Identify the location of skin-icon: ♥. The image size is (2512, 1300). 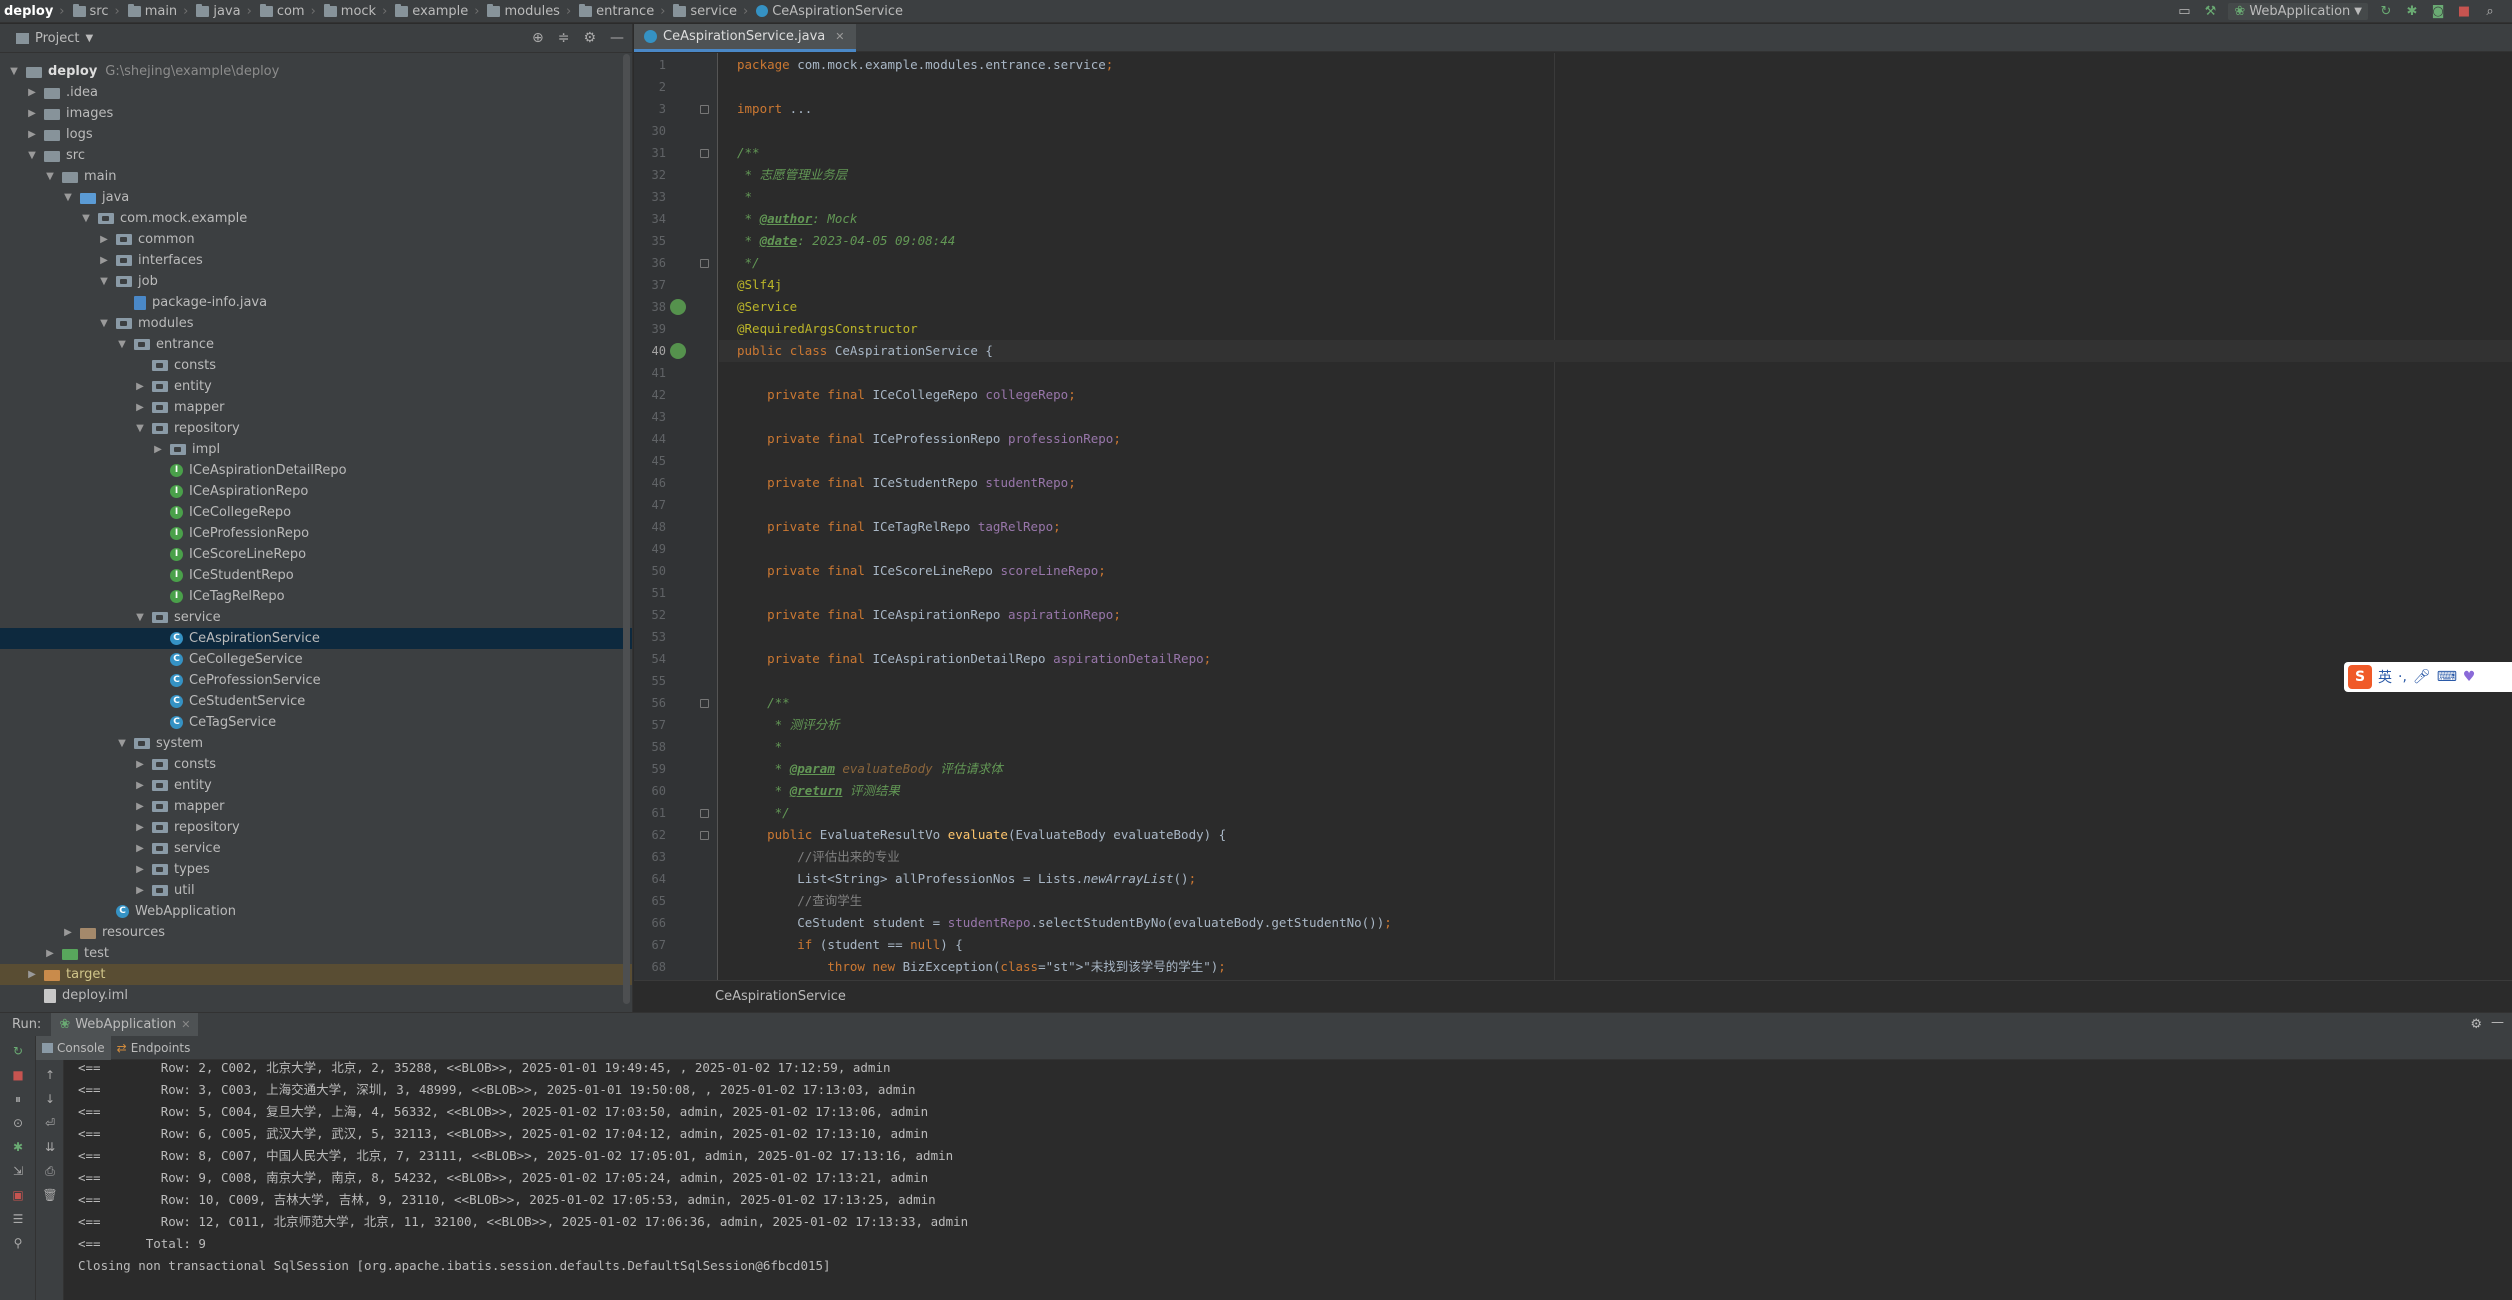
(2469, 677).